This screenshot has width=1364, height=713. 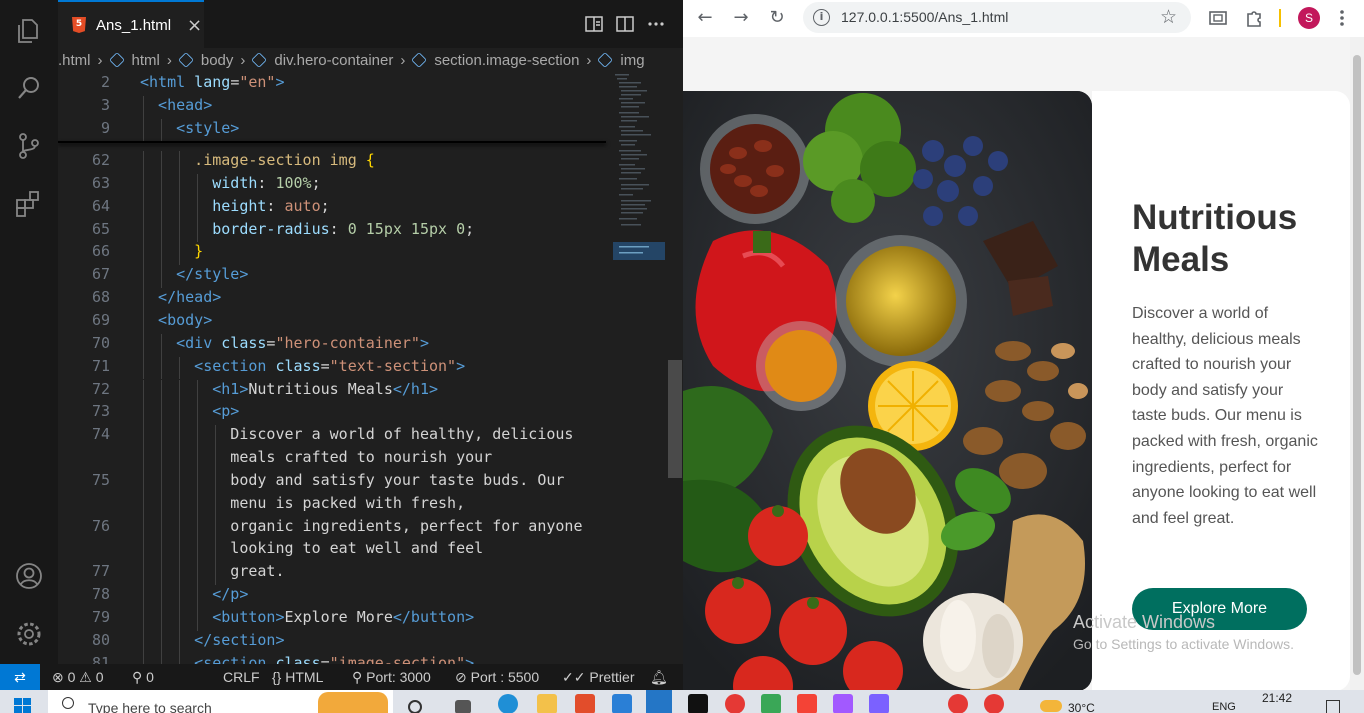 I want to click on editor-scrollbar-thumb, so click(x=675, y=419).